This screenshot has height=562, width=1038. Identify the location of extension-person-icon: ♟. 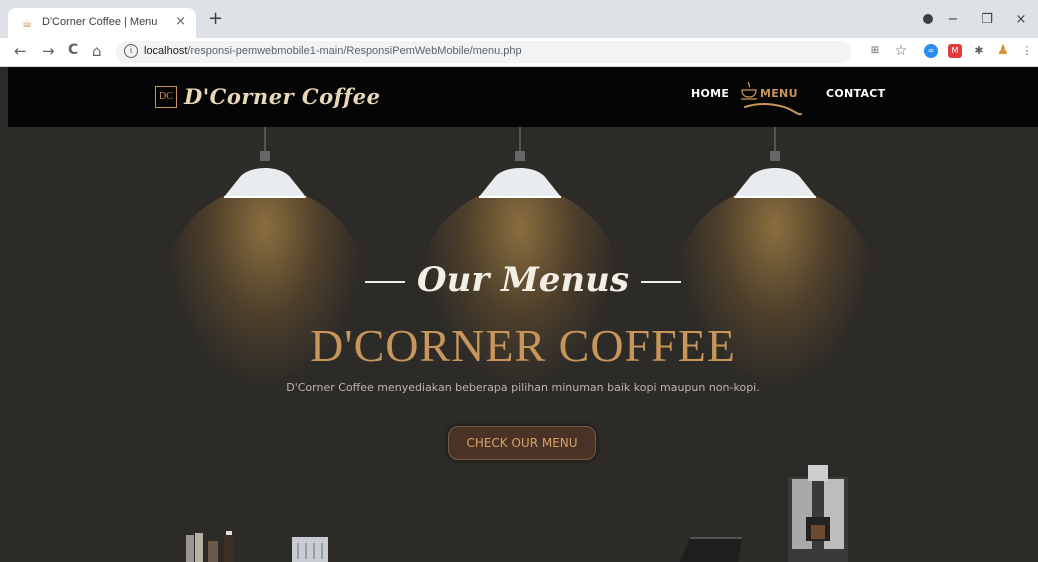
(1003, 51).